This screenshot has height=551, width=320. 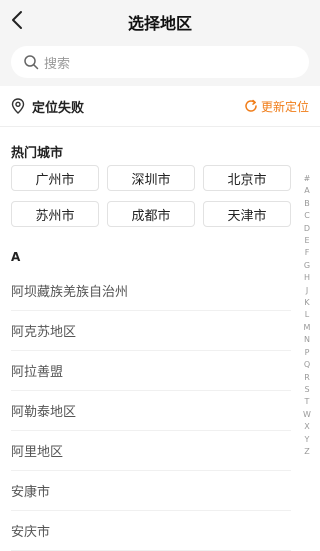 I want to click on list-item: 阿坝藏族羌族自治州, so click(x=151, y=291).